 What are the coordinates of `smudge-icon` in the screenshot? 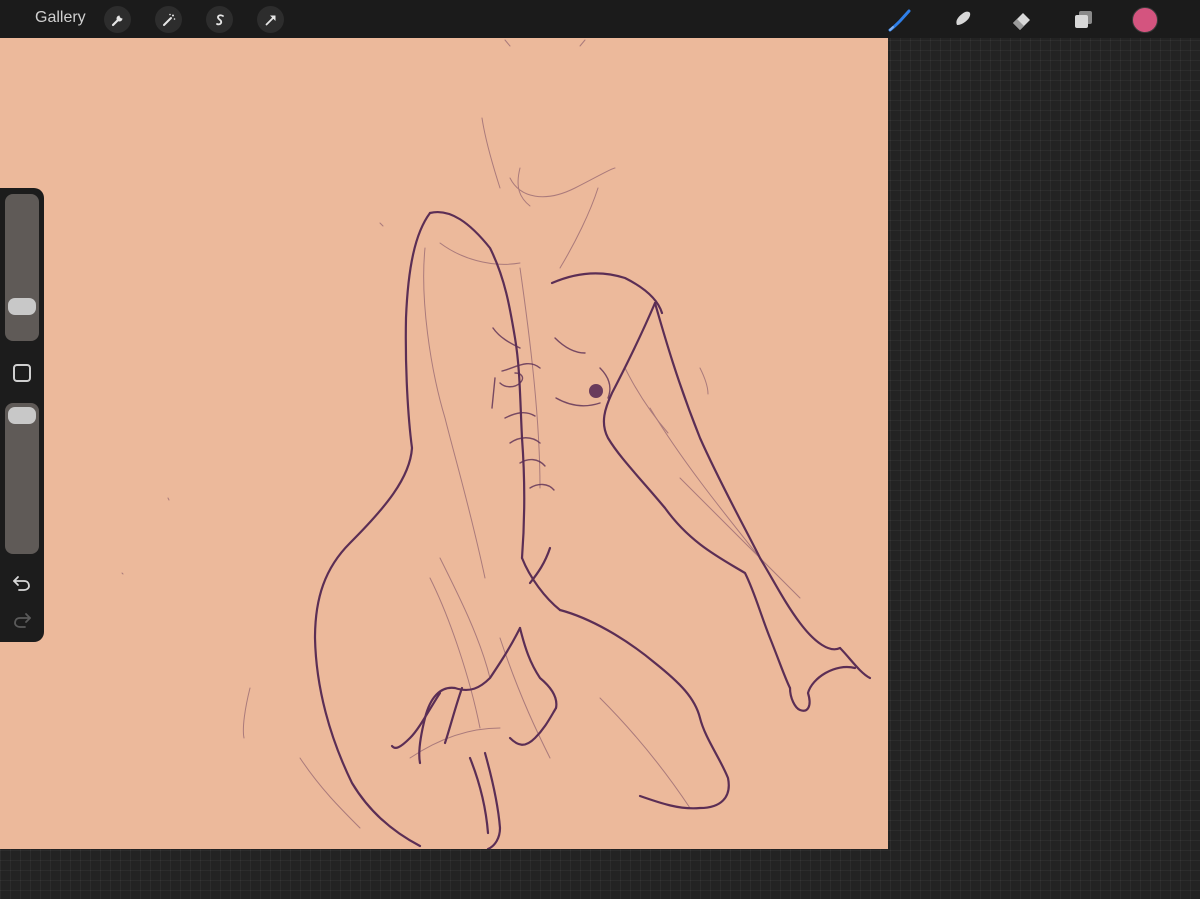 It's located at (962, 20).